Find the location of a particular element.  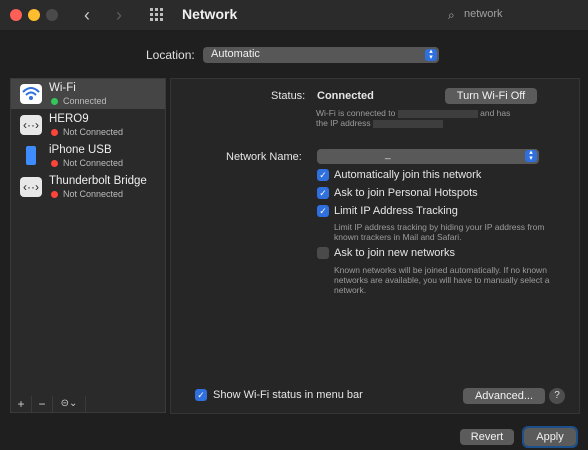

location-label: Location: is located at coordinates (170, 55).